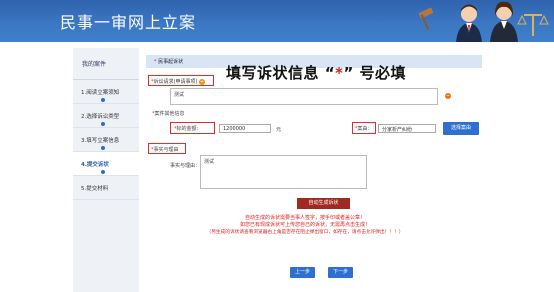 The image size is (554, 292). I want to click on sidebar-item-submit-materials: 5.提交材料, so click(106, 188).